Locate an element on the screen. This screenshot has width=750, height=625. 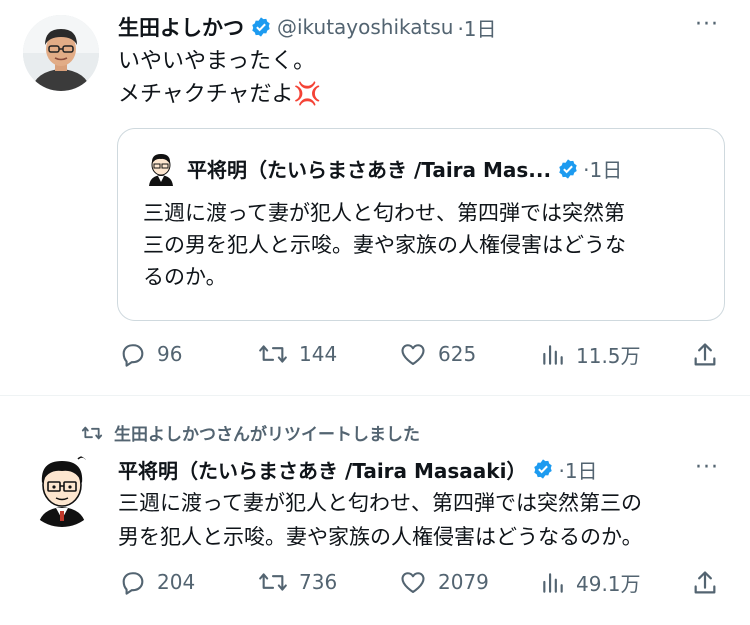
like-button: 2079 is located at coordinates (443, 582).